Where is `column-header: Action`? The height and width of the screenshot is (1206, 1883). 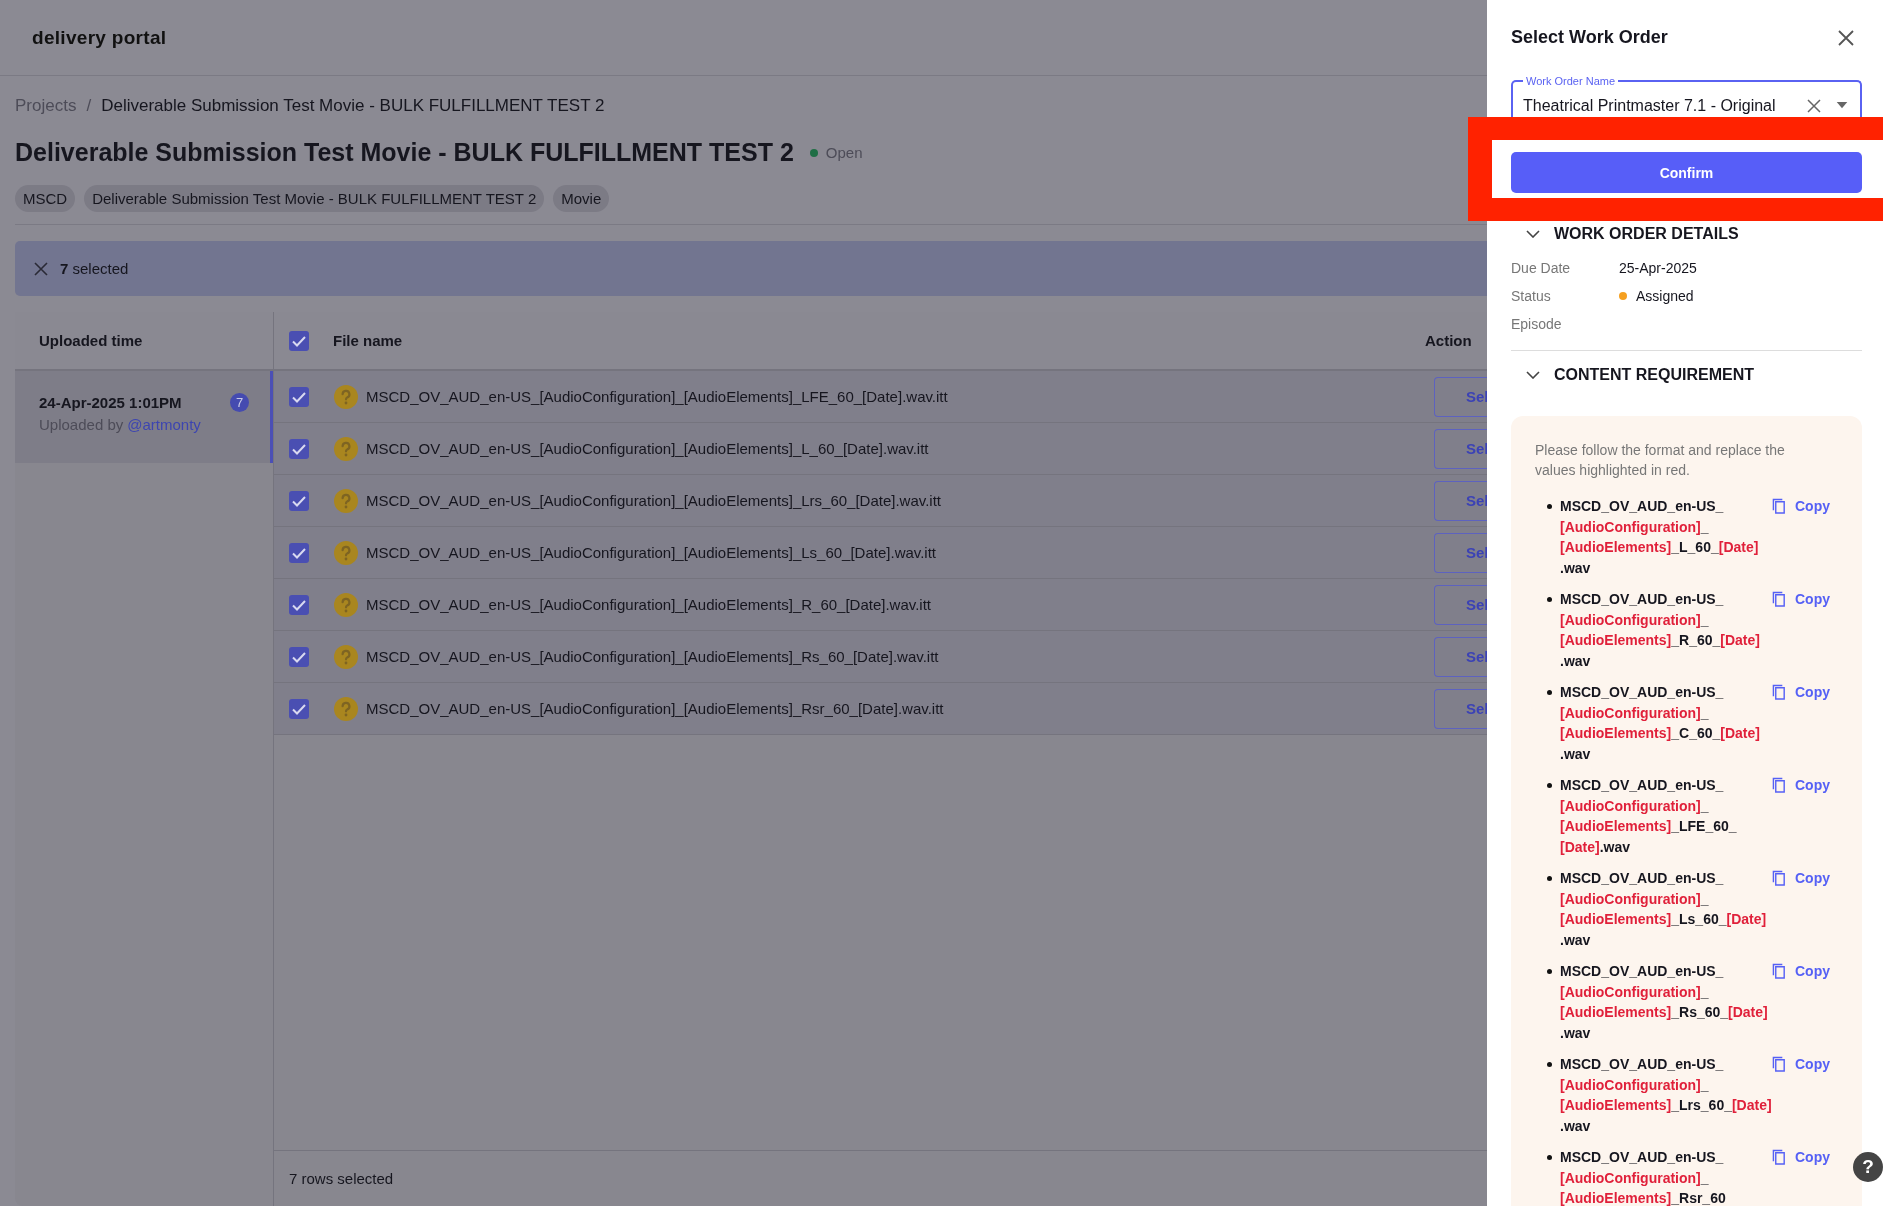 column-header: Action is located at coordinates (1449, 340).